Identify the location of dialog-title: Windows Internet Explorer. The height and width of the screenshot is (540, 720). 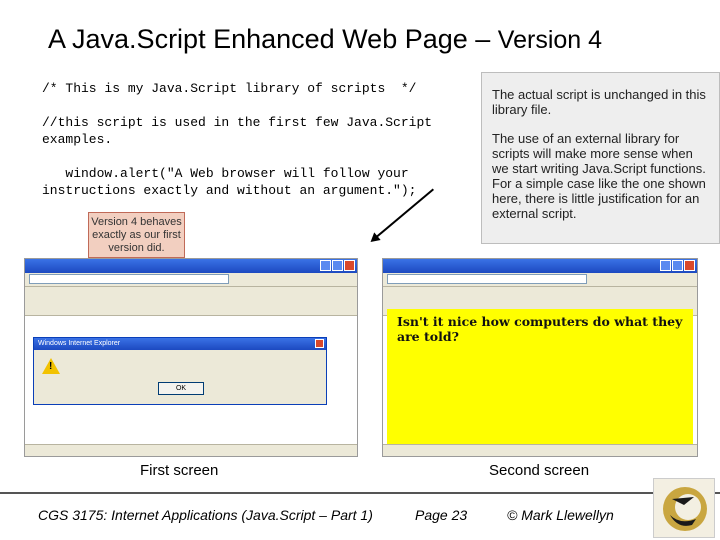
(180, 344).